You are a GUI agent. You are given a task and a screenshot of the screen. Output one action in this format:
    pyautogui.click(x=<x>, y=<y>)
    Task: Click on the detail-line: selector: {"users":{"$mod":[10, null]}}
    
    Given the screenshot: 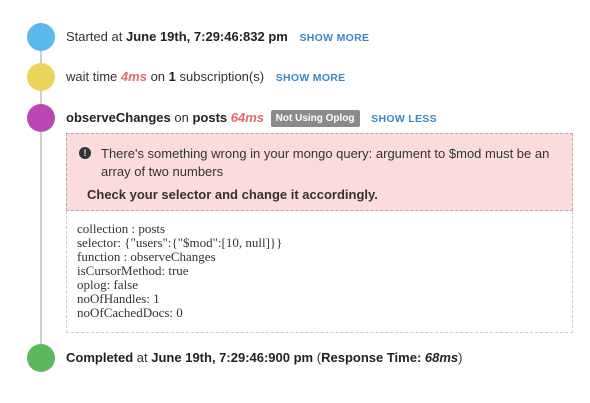 What is the action you would take?
    pyautogui.click(x=180, y=242)
    